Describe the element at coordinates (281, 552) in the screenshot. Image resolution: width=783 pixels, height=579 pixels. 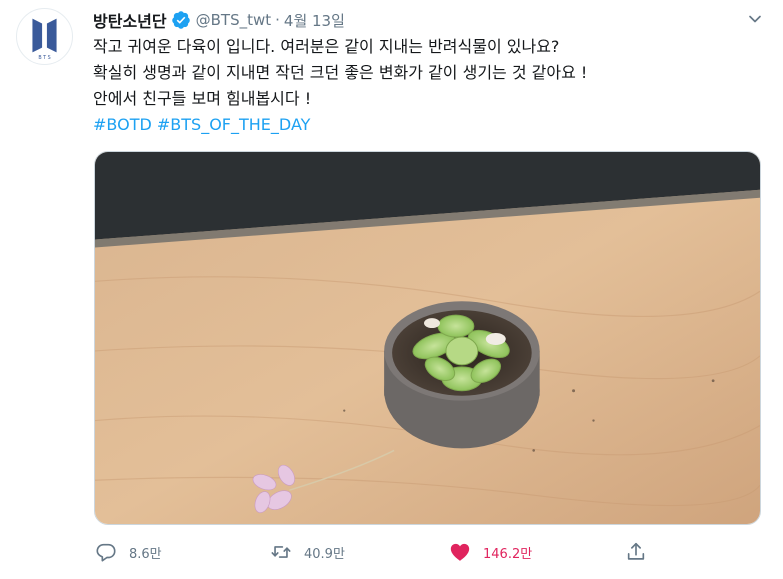
I see `retweet-icon` at that location.